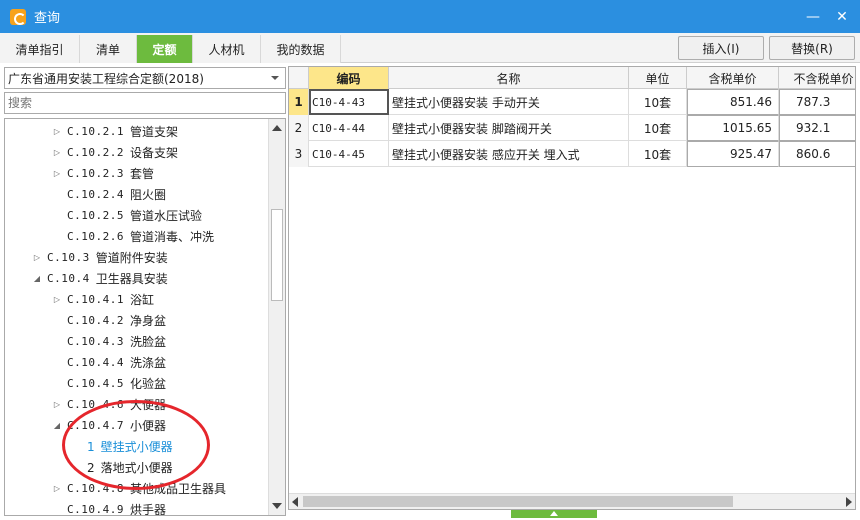  What do you see at coordinates (721, 48) in the screenshot?
I see `insert-button: 插入(I)` at bounding box center [721, 48].